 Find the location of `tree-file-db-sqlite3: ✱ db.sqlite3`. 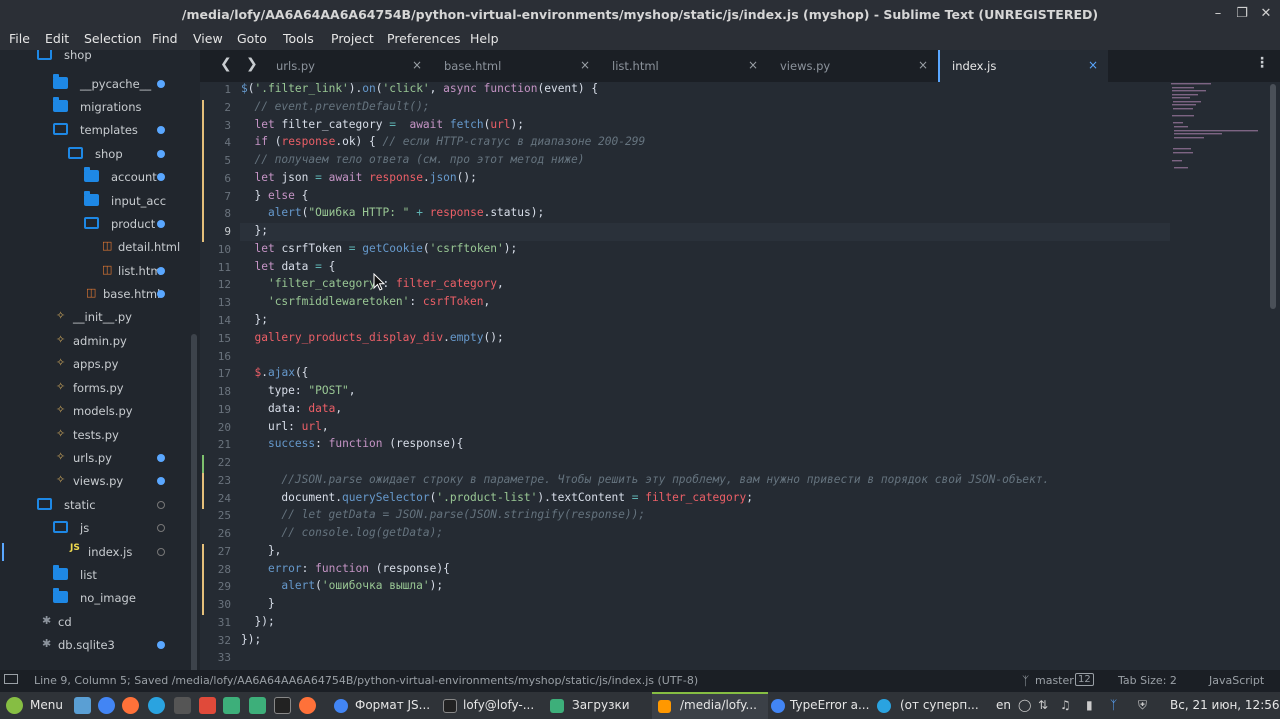

tree-file-db-sqlite3: ✱ db.sqlite3 is located at coordinates (95, 645).